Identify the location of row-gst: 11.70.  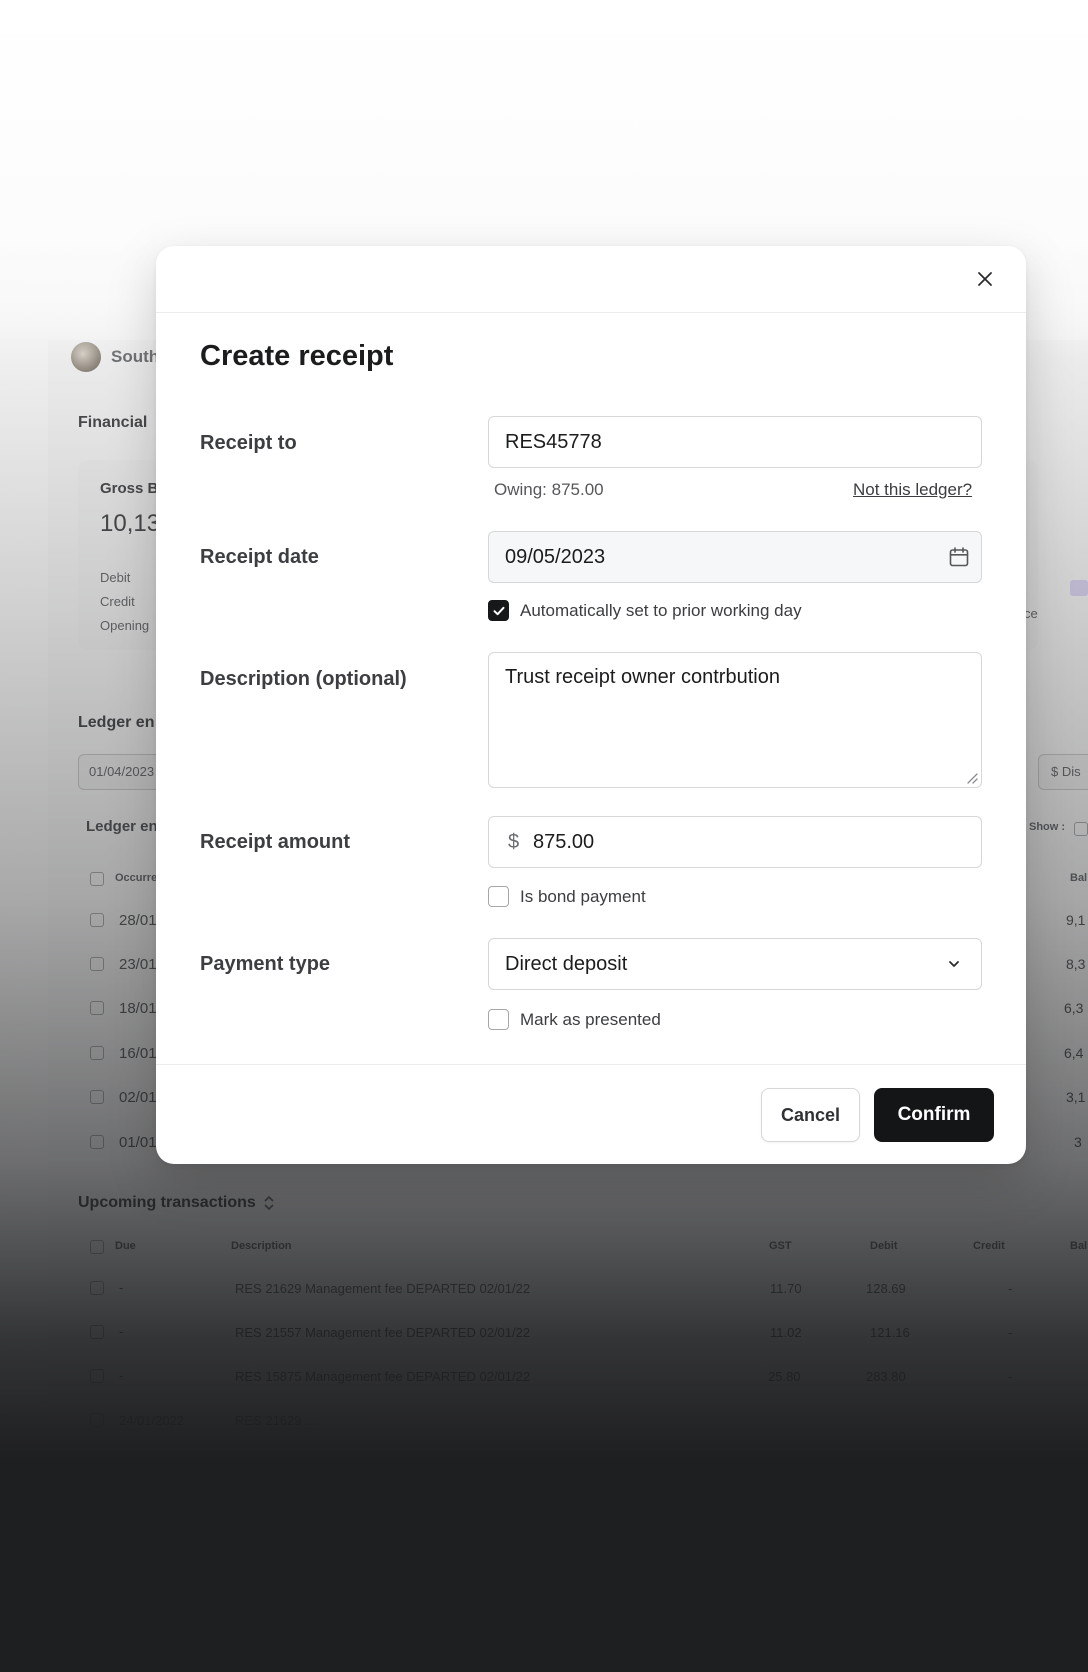
(786, 1288).